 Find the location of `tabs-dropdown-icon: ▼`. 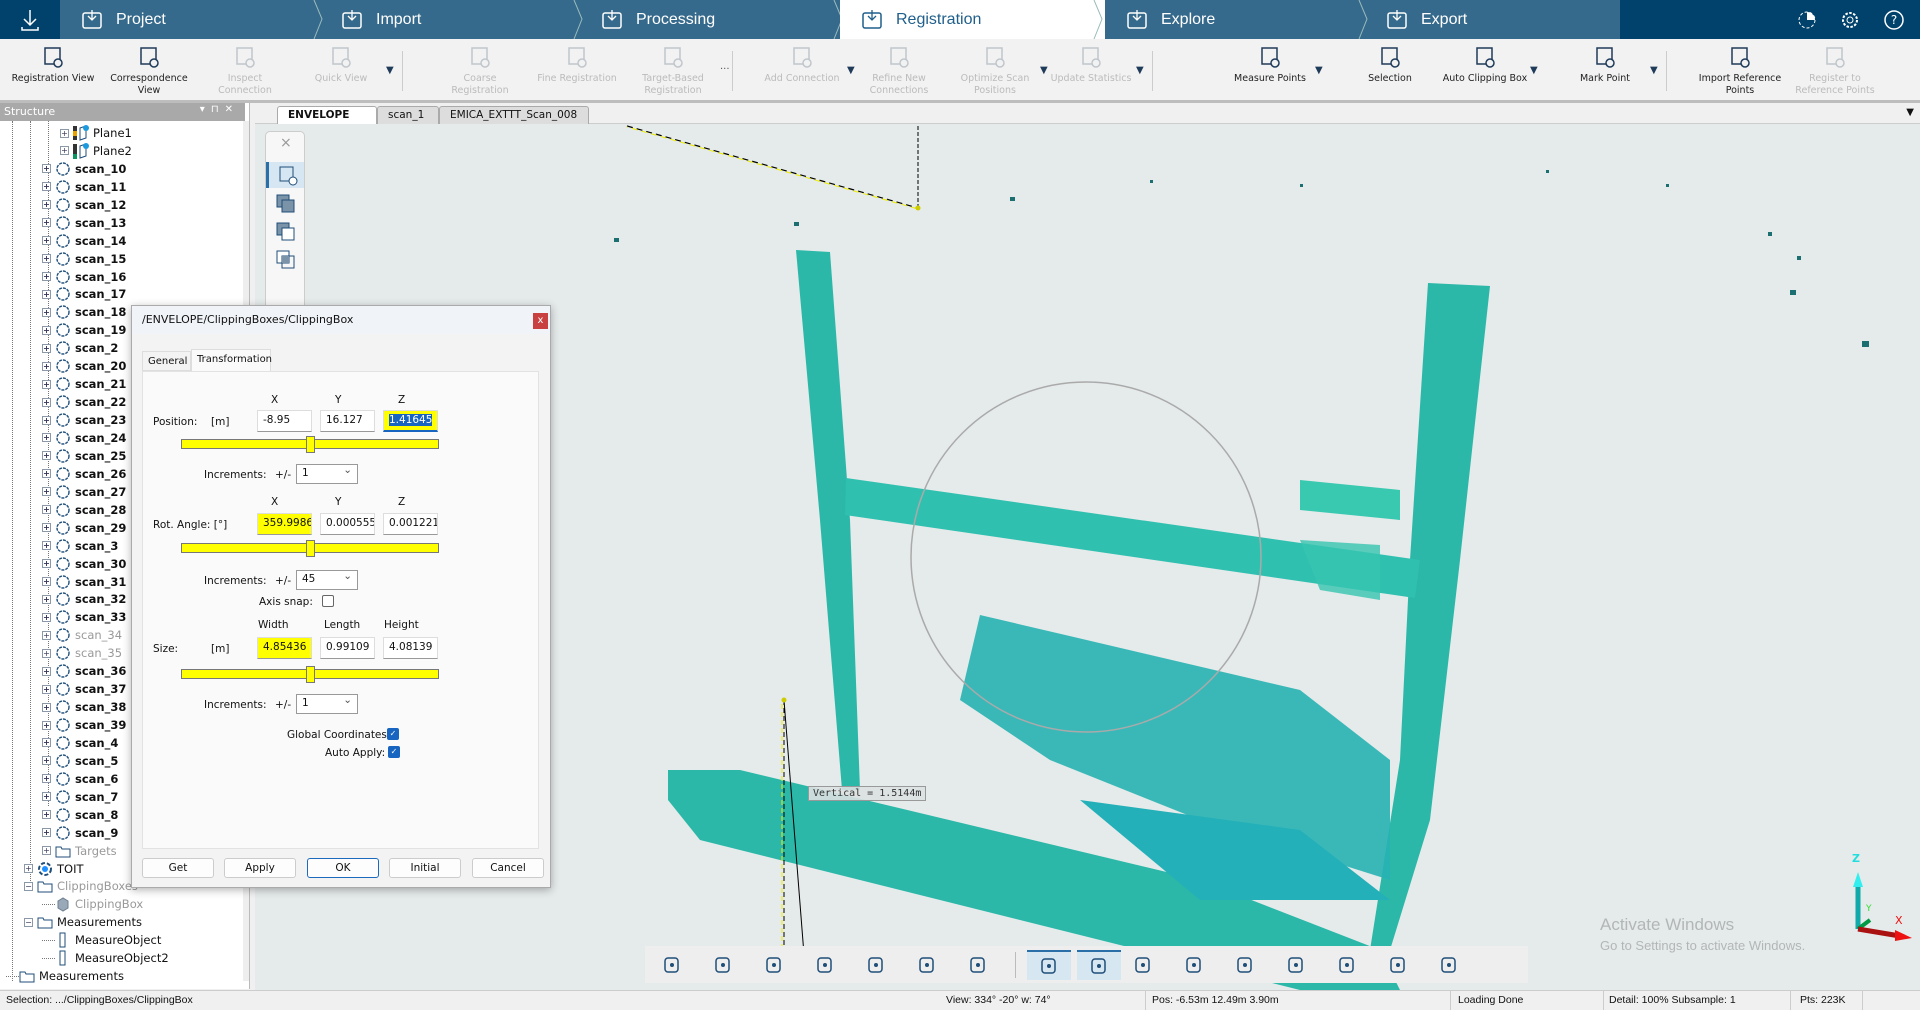

tabs-dropdown-icon: ▼ is located at coordinates (1910, 112).